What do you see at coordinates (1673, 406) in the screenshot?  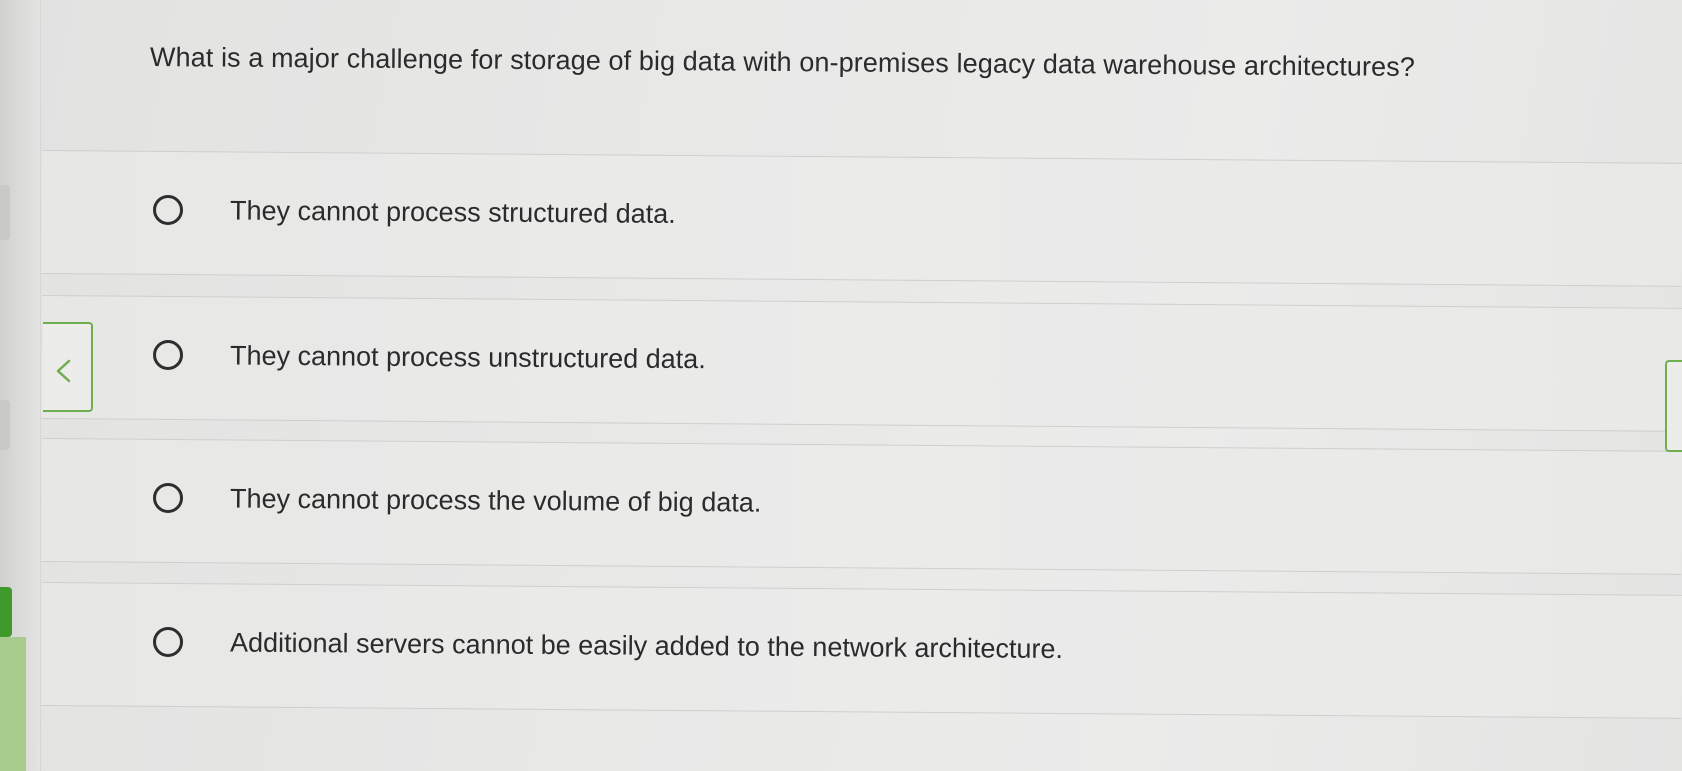 I see `next-button` at bounding box center [1673, 406].